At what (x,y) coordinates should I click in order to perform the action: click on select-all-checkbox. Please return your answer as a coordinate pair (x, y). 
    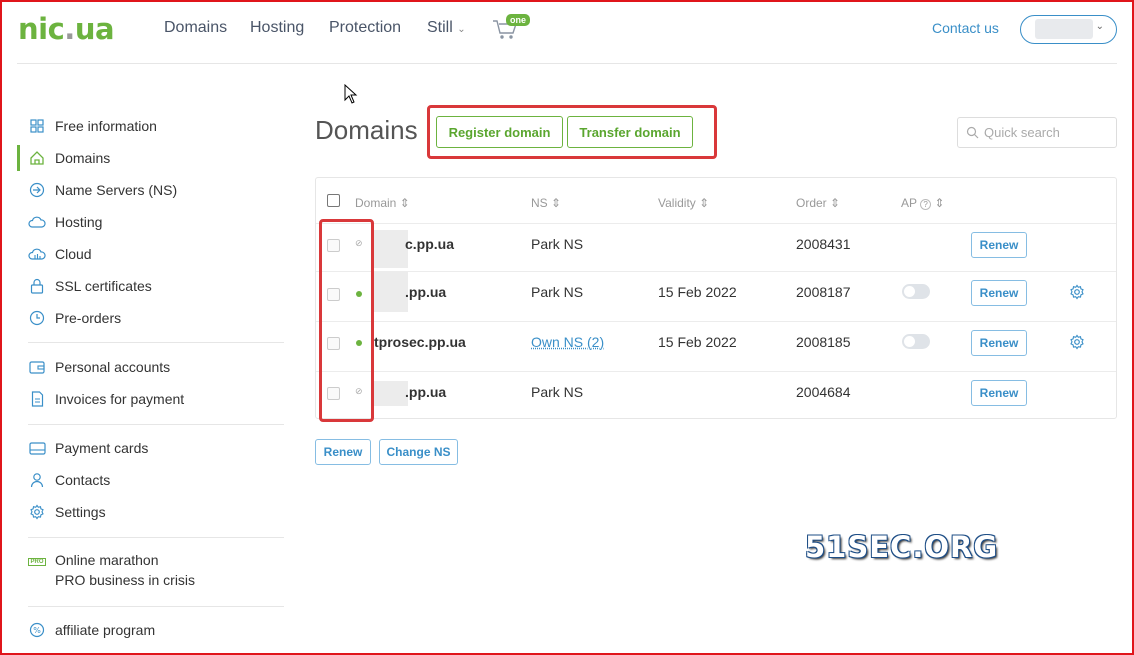
    Looking at the image, I should click on (333, 200).